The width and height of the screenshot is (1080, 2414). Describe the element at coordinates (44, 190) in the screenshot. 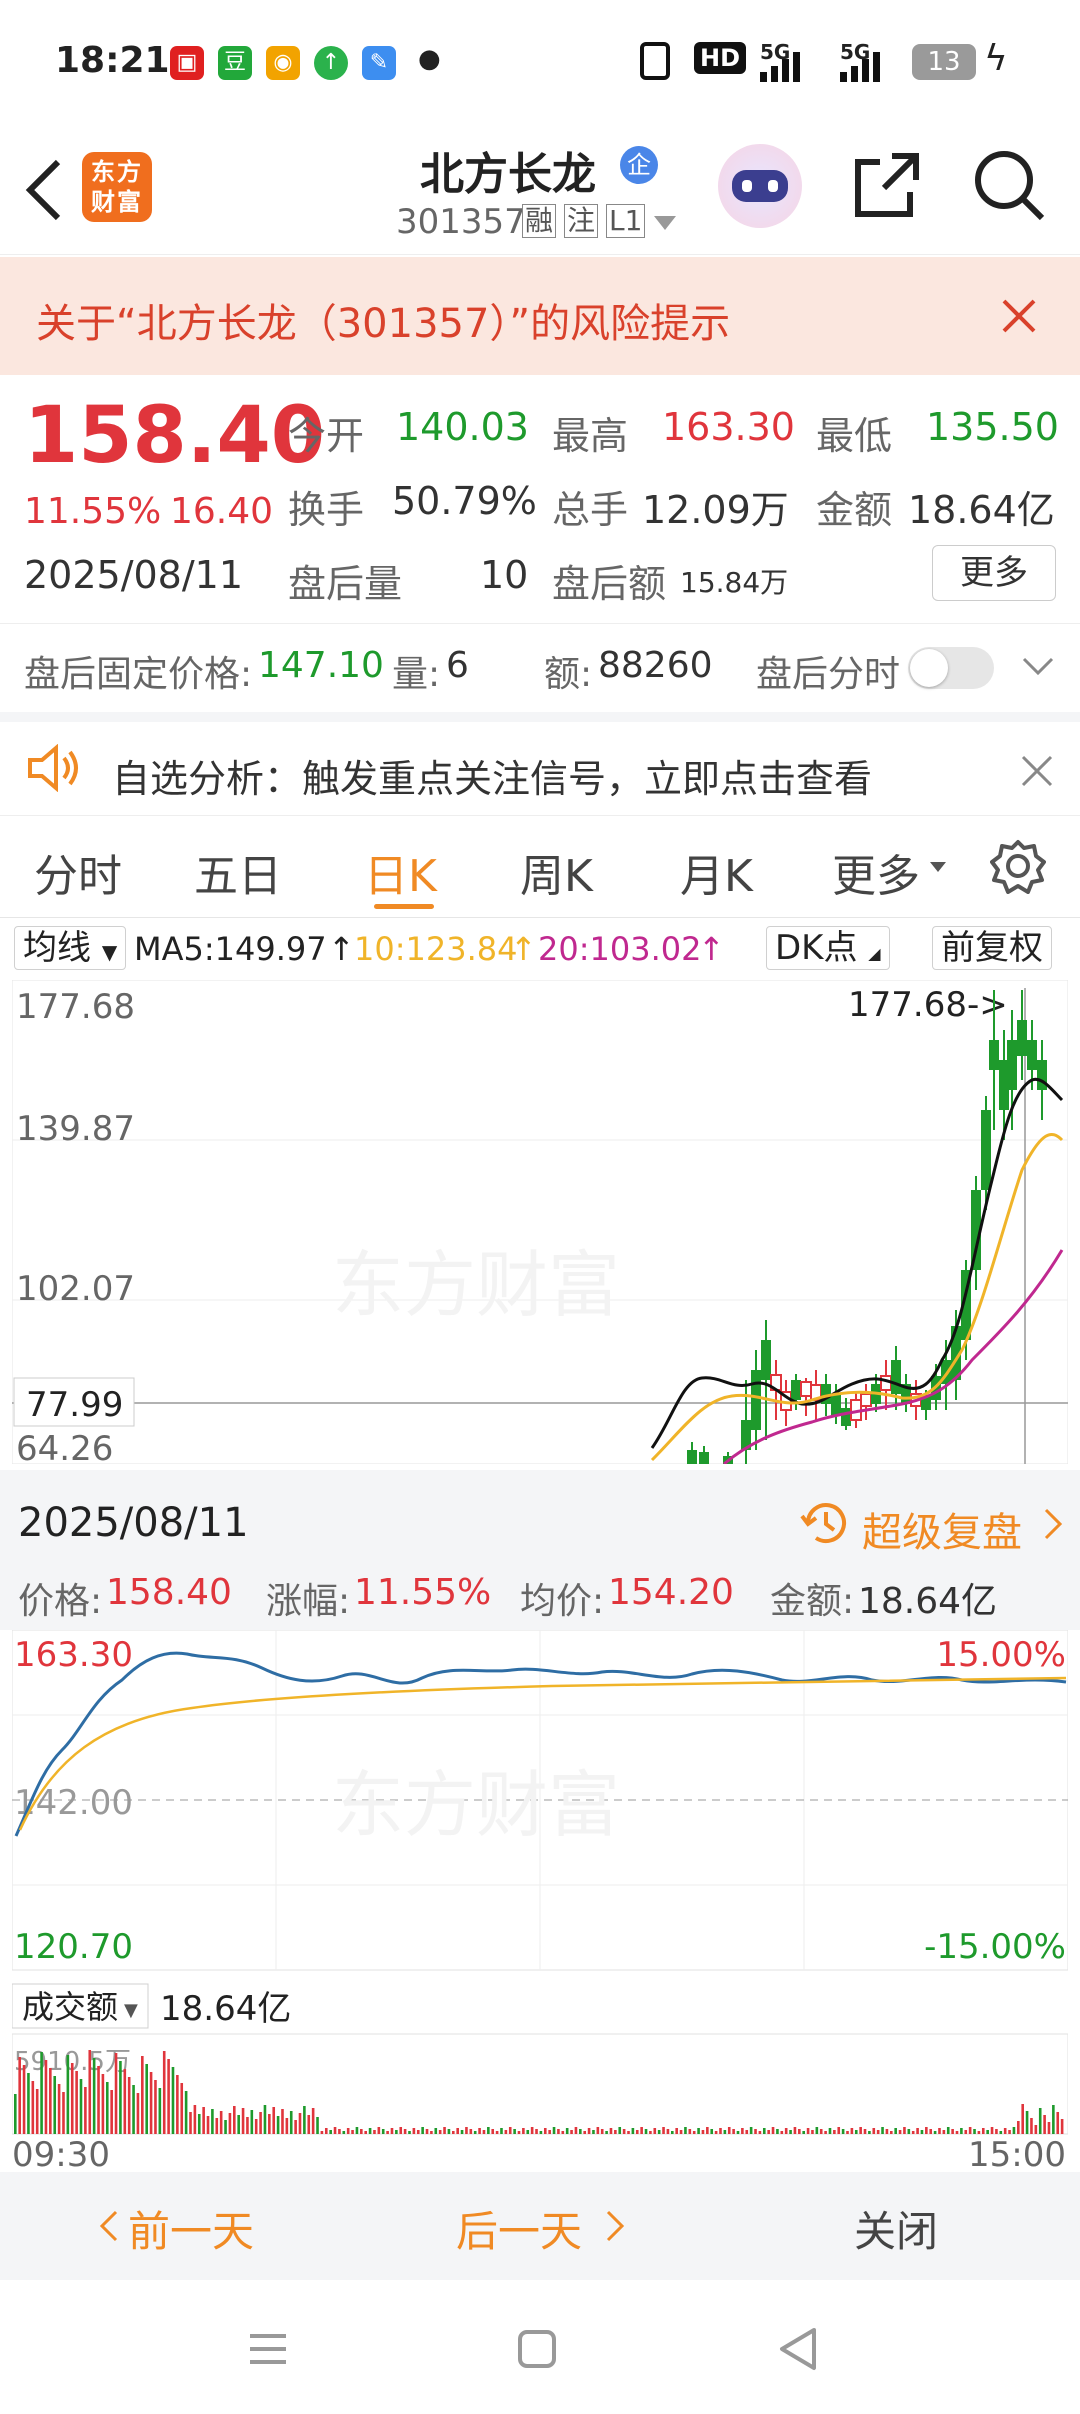

I see `back-icon` at that location.